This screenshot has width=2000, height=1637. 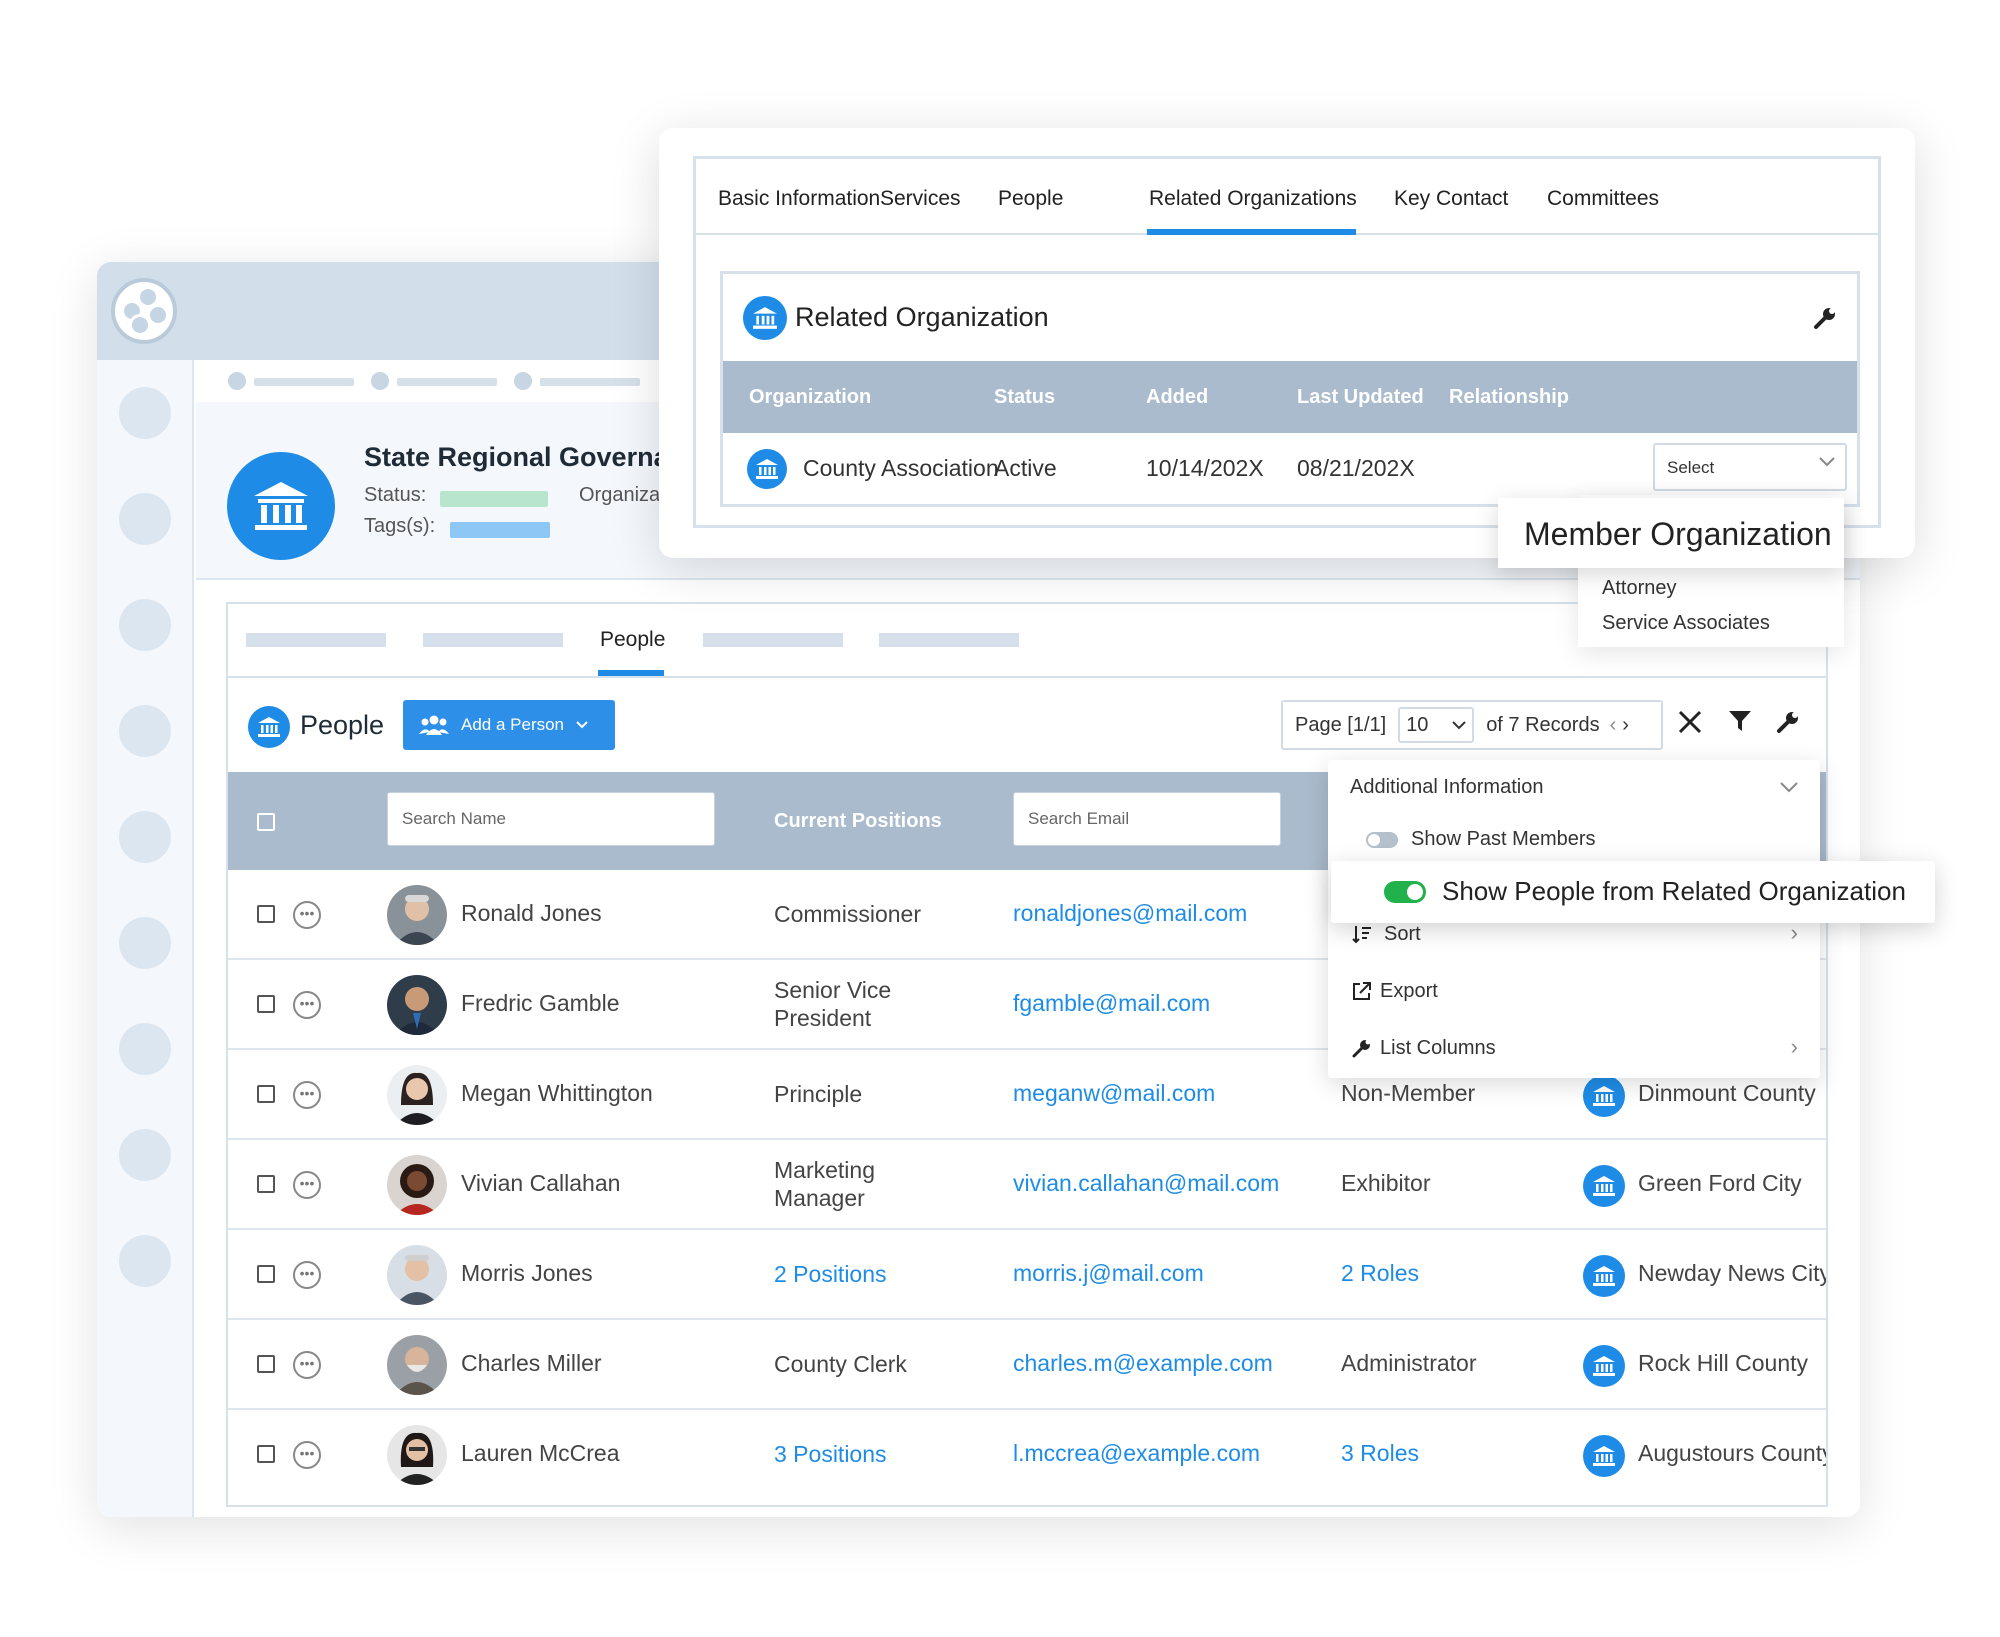 I want to click on positions-header: Current Positions, so click(x=858, y=821).